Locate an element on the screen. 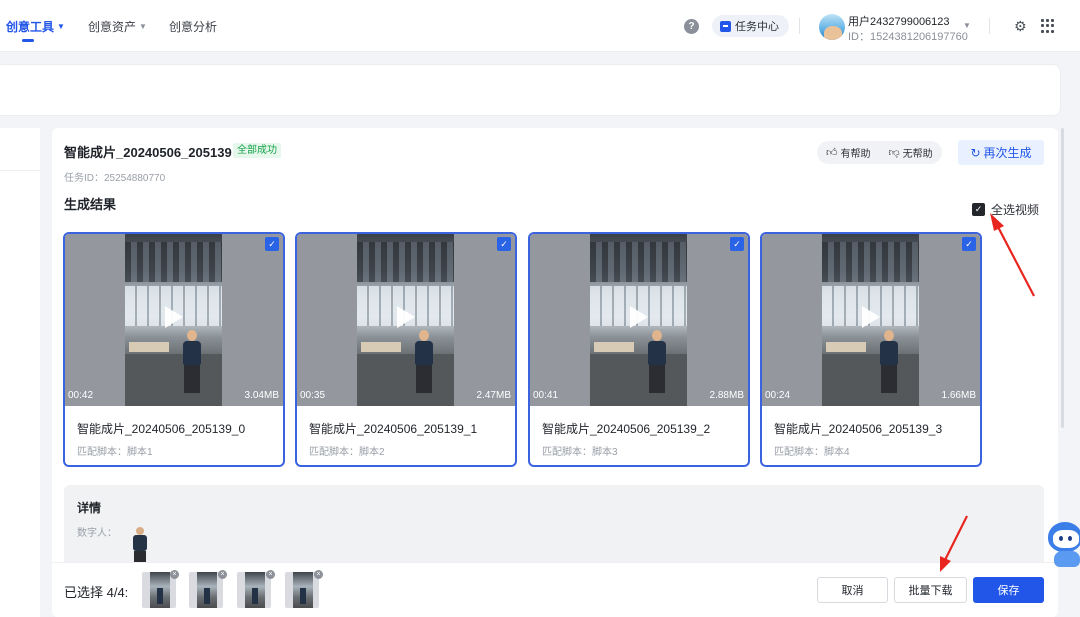 Image resolution: width=1080 pixels, height=617 pixels. video-thumbnail: ✓ 00:42 3.04MB is located at coordinates (174, 320).